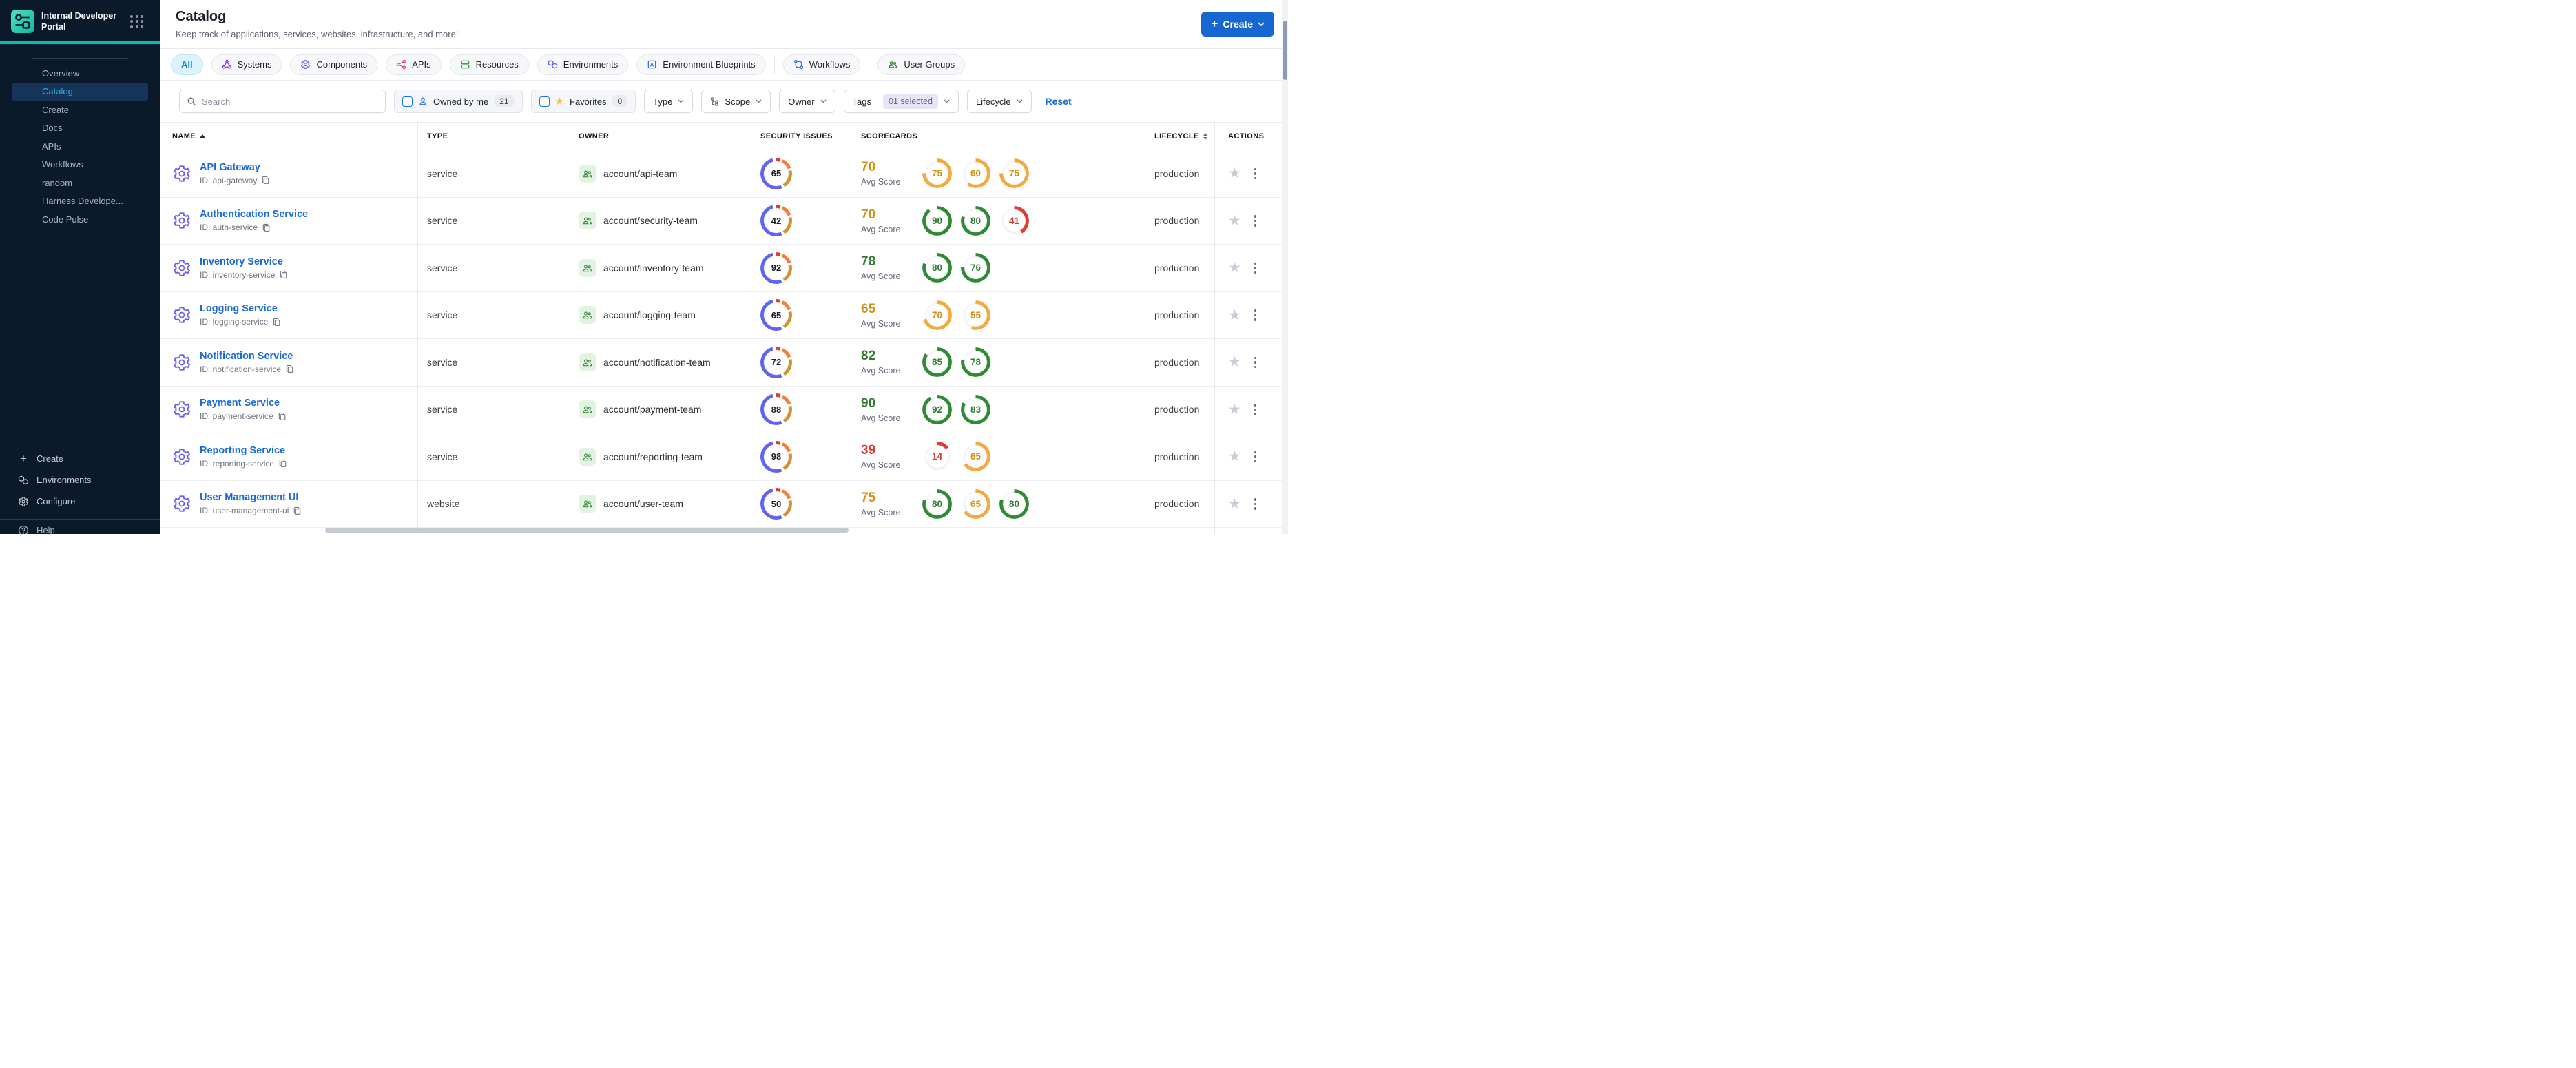 Image resolution: width=2576 pixels, height=1068 pixels. What do you see at coordinates (288, 137) in the screenshot?
I see `column-header-name: NAME` at bounding box center [288, 137].